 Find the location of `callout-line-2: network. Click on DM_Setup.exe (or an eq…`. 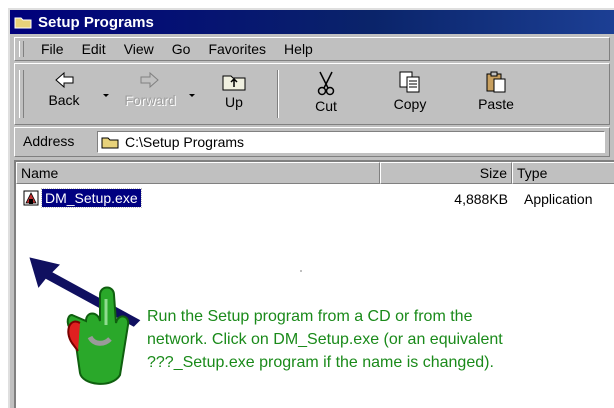

callout-line-2: network. Click on DM_Setup.exe (or an eq… is located at coordinates (325, 339).